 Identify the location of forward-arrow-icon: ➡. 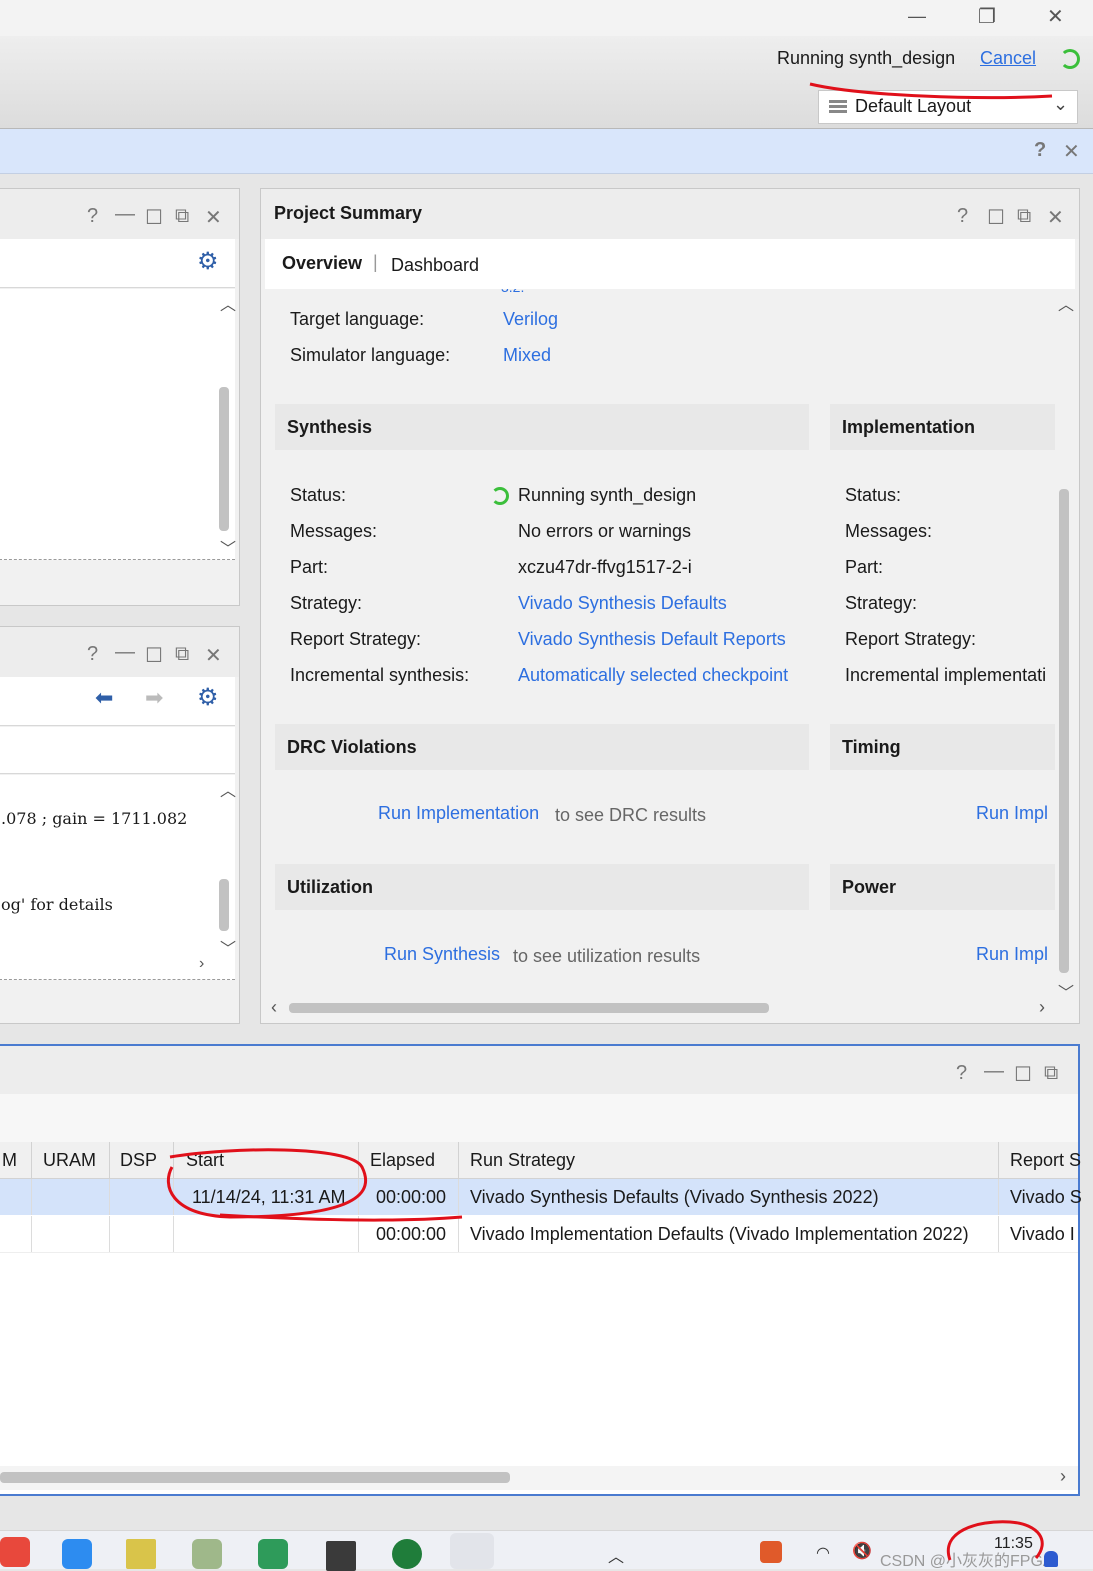
(154, 698).